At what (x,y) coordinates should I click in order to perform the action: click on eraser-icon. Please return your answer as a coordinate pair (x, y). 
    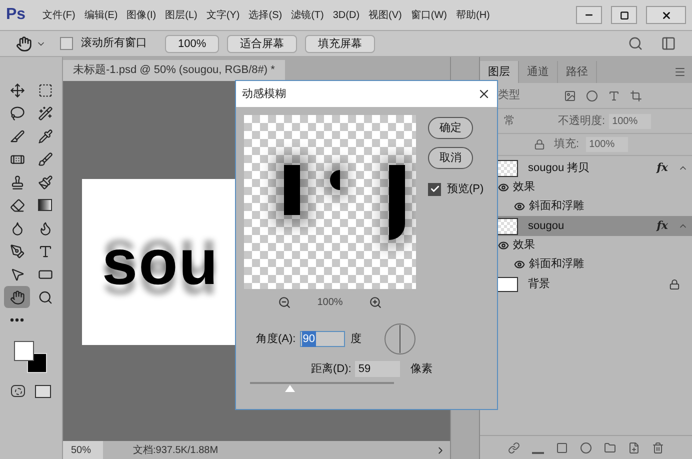
    Looking at the image, I should click on (17, 205).